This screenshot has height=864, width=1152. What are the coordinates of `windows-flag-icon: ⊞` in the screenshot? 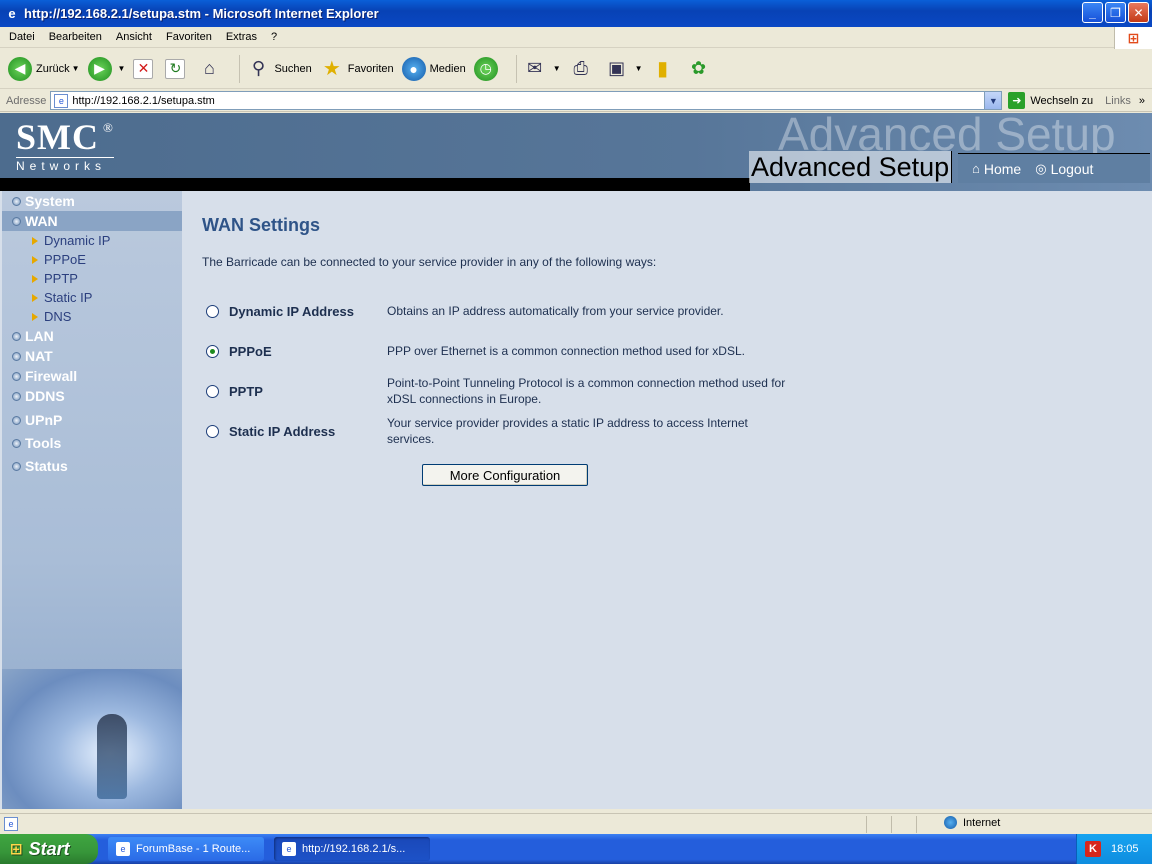 It's located at (16, 849).